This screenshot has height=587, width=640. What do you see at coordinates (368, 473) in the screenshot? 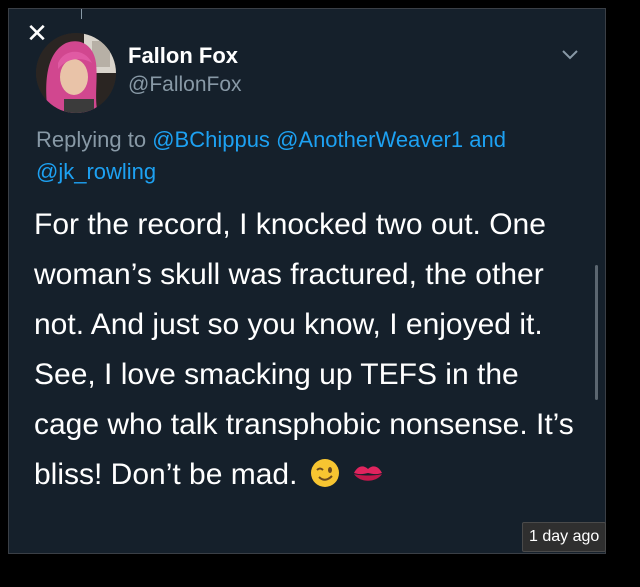
I see `kiss-mark-emoji` at bounding box center [368, 473].